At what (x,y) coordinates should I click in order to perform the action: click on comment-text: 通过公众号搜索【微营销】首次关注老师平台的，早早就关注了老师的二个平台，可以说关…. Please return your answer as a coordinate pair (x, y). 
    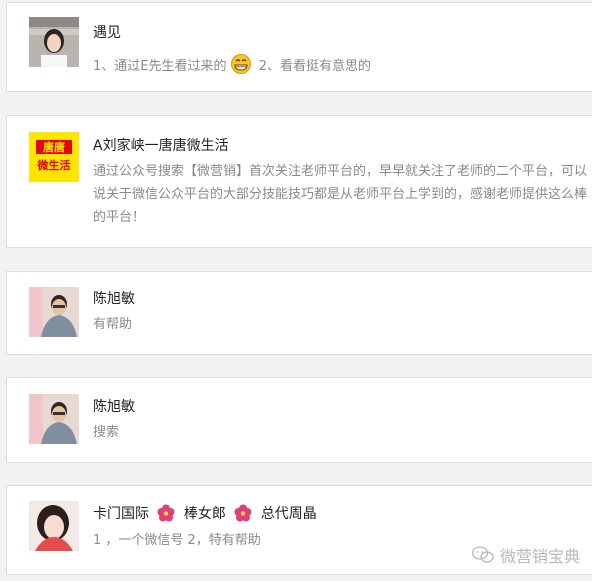
    Looking at the image, I should click on (340, 194).